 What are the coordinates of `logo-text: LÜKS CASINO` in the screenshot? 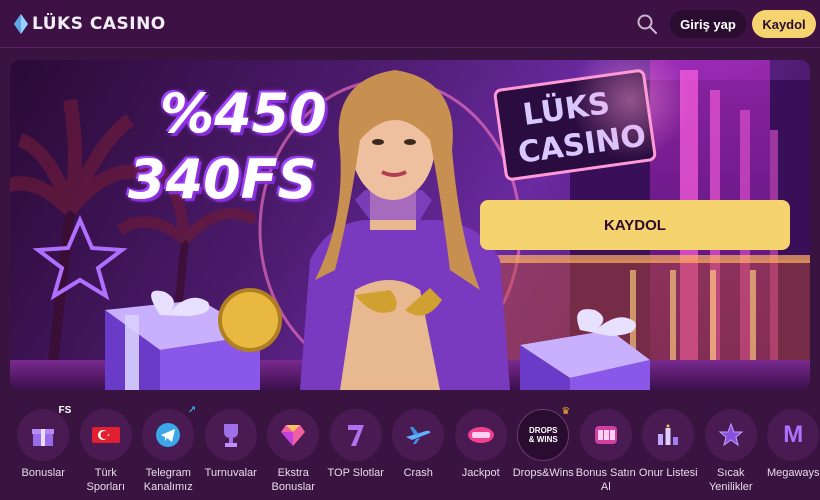 It's located at (99, 24).